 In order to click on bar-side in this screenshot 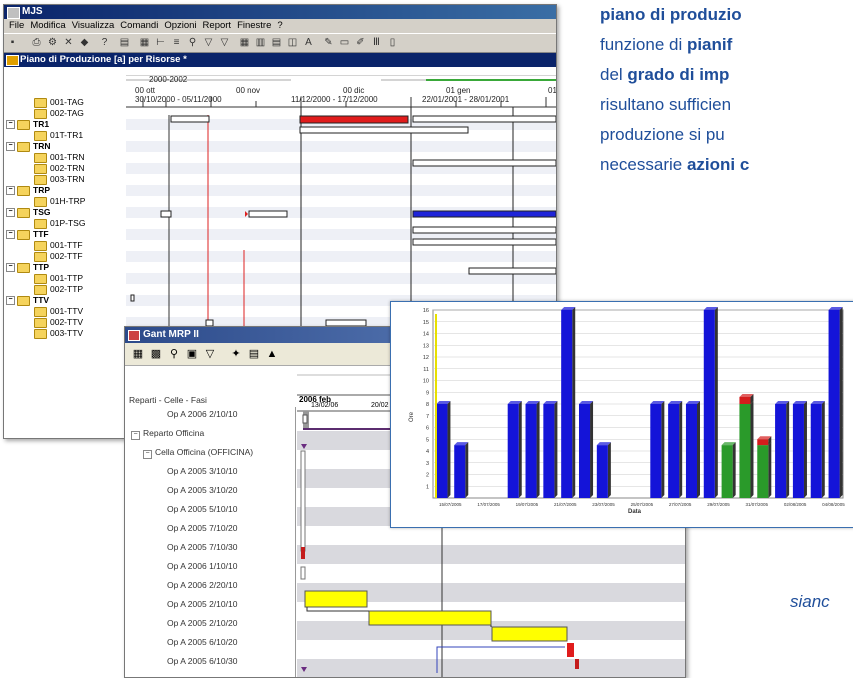, I will do `click(699, 449)`.